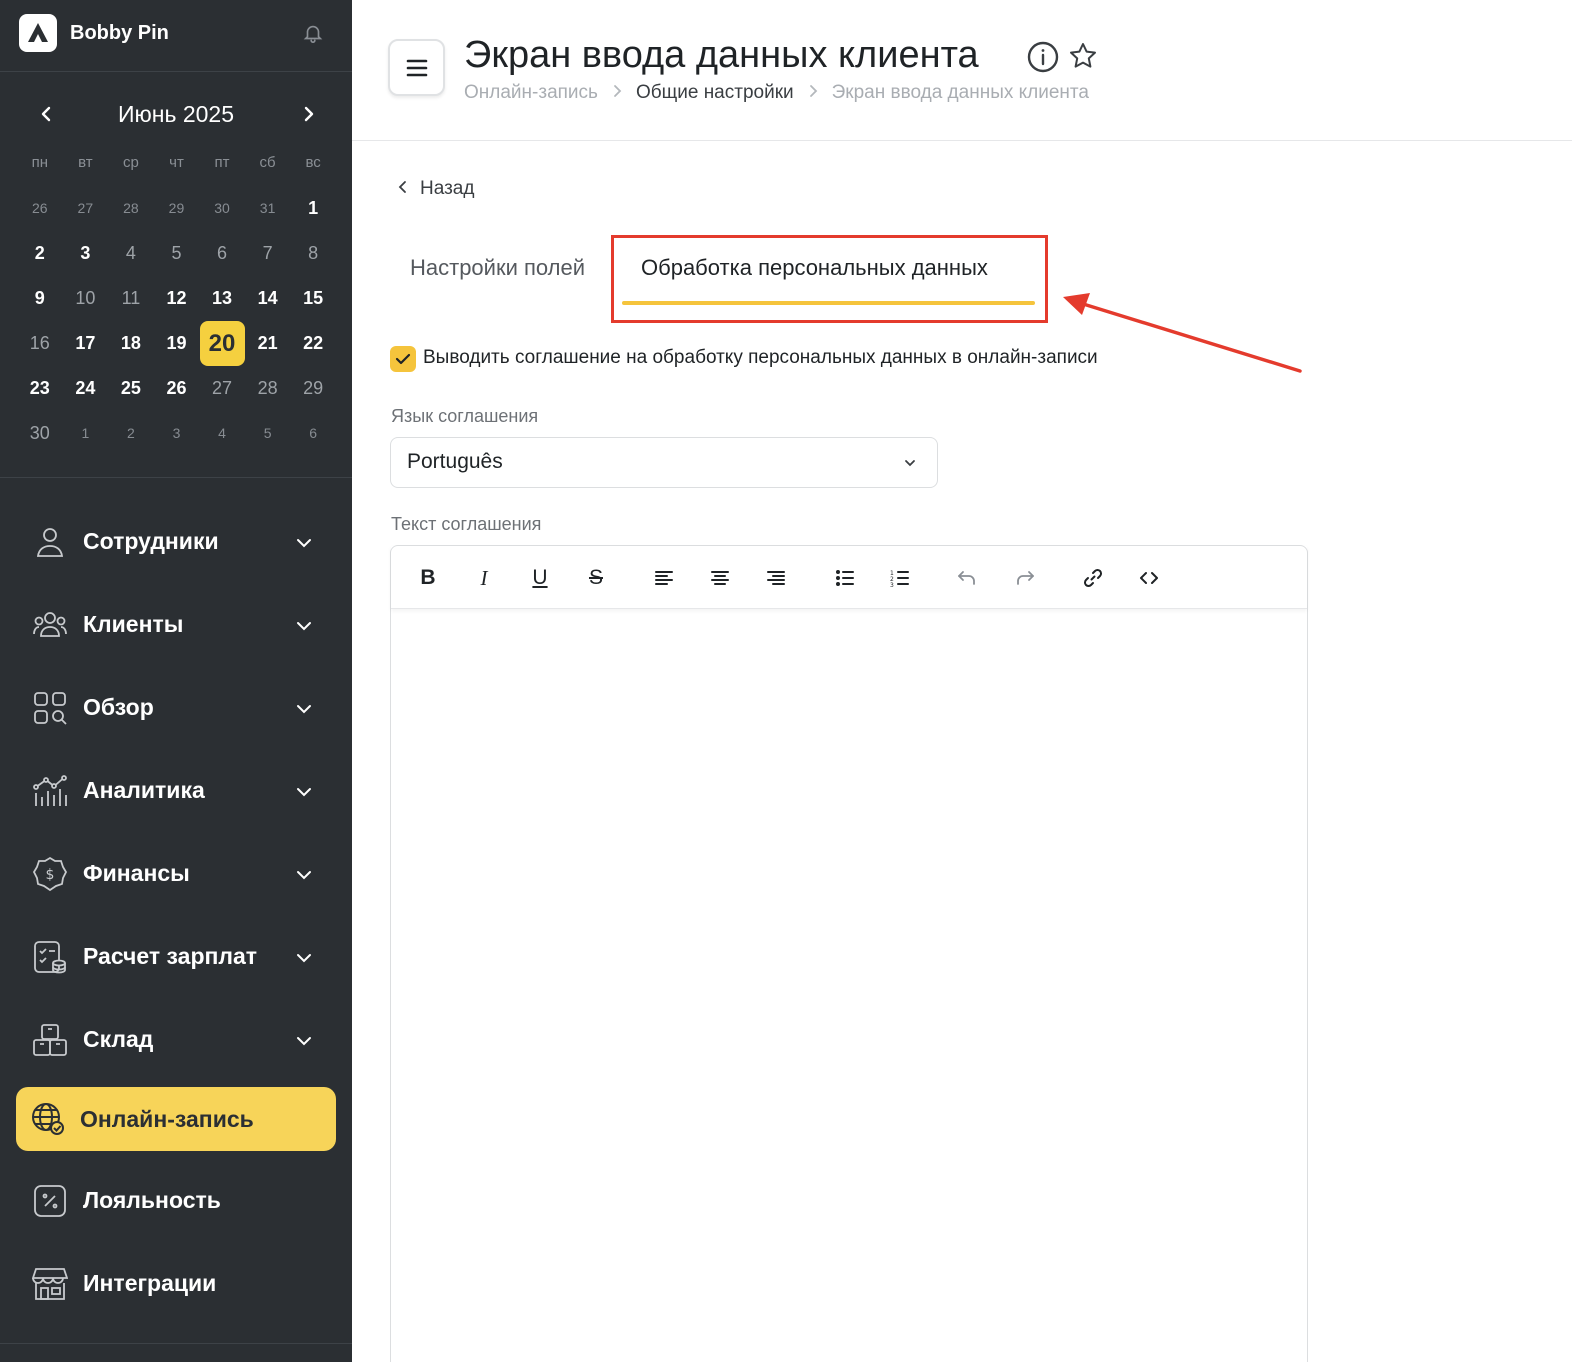 The height and width of the screenshot is (1362, 1572). What do you see at coordinates (86, 298) in the screenshot?
I see `calendar-day: 10` at bounding box center [86, 298].